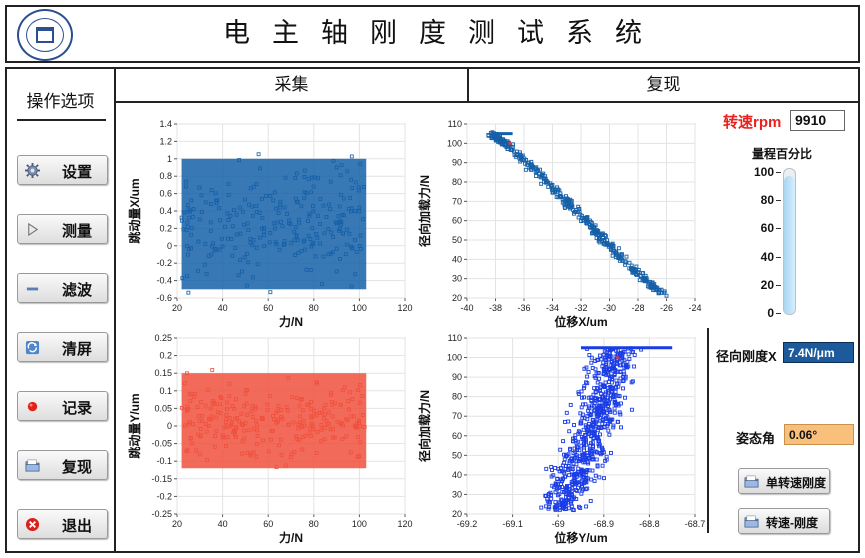  Describe the element at coordinates (457, 514) in the screenshot. I see `y-tick-label: 20` at that location.